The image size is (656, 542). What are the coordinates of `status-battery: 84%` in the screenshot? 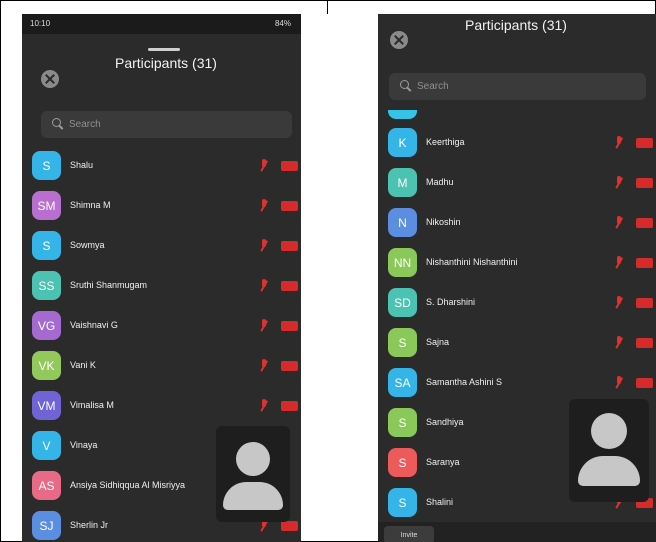 It's located at (282, 23).